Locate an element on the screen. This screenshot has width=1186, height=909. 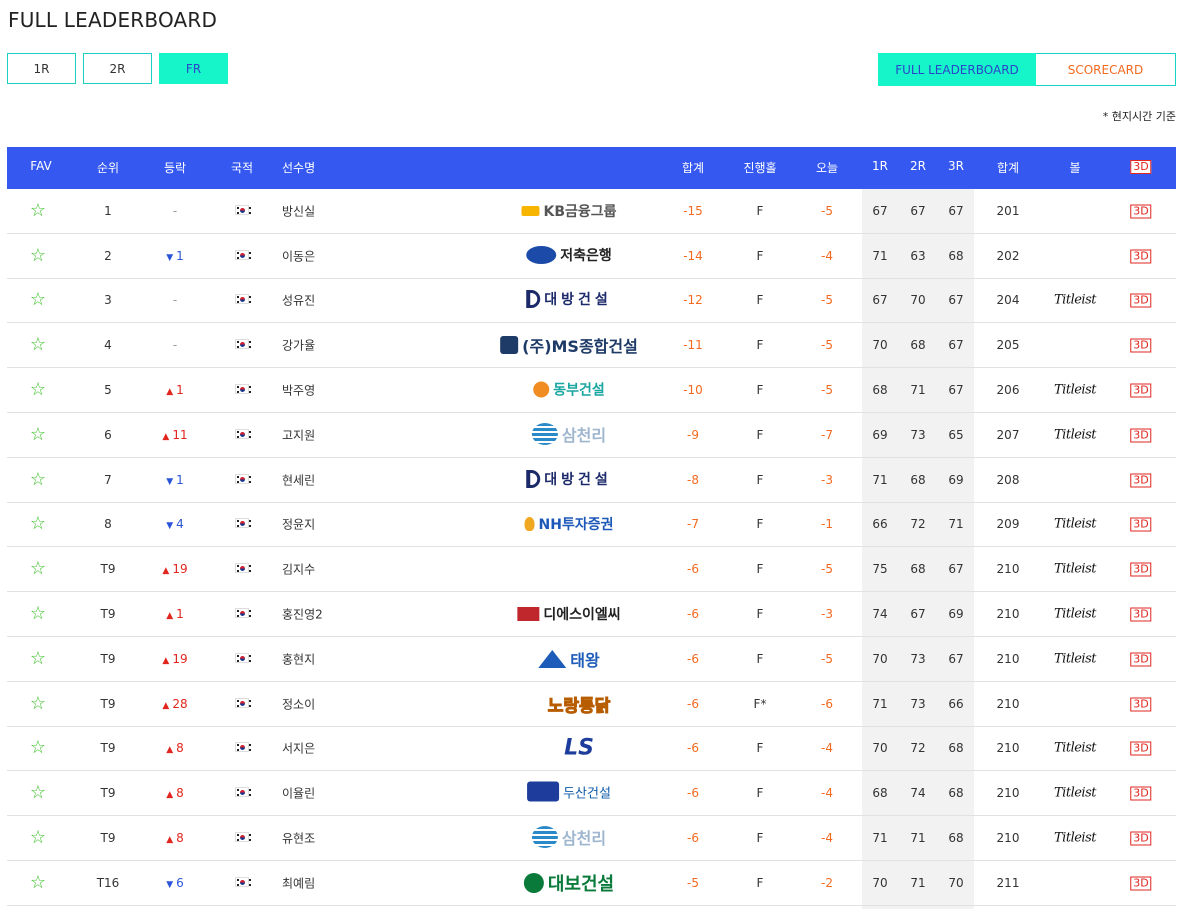
total-score: -14 is located at coordinates (693, 255).